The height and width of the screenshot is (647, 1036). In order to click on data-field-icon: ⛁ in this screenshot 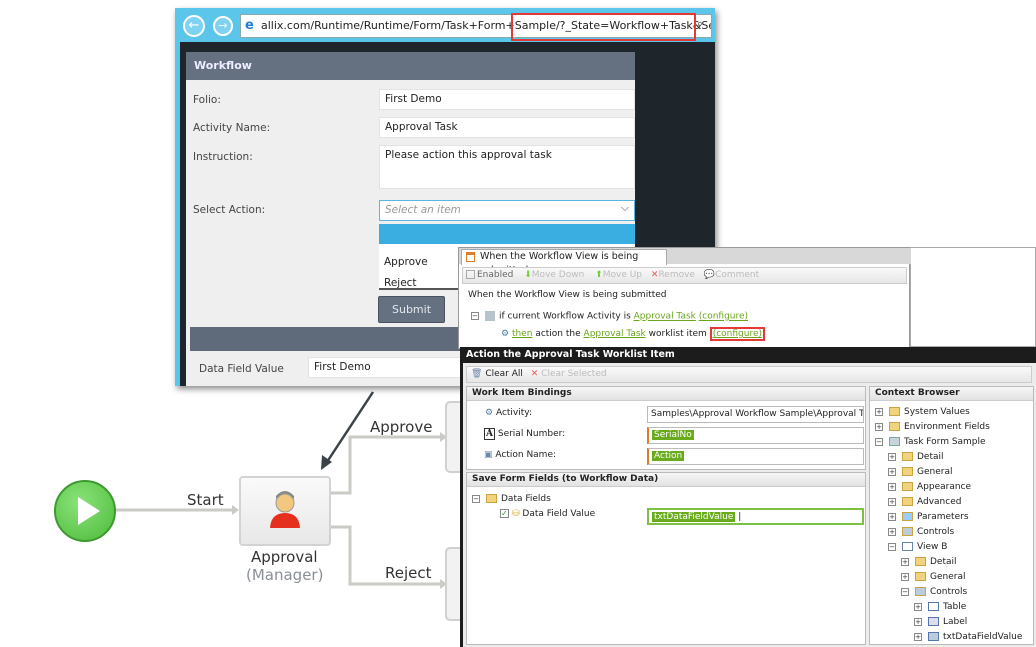, I will do `click(516, 514)`.